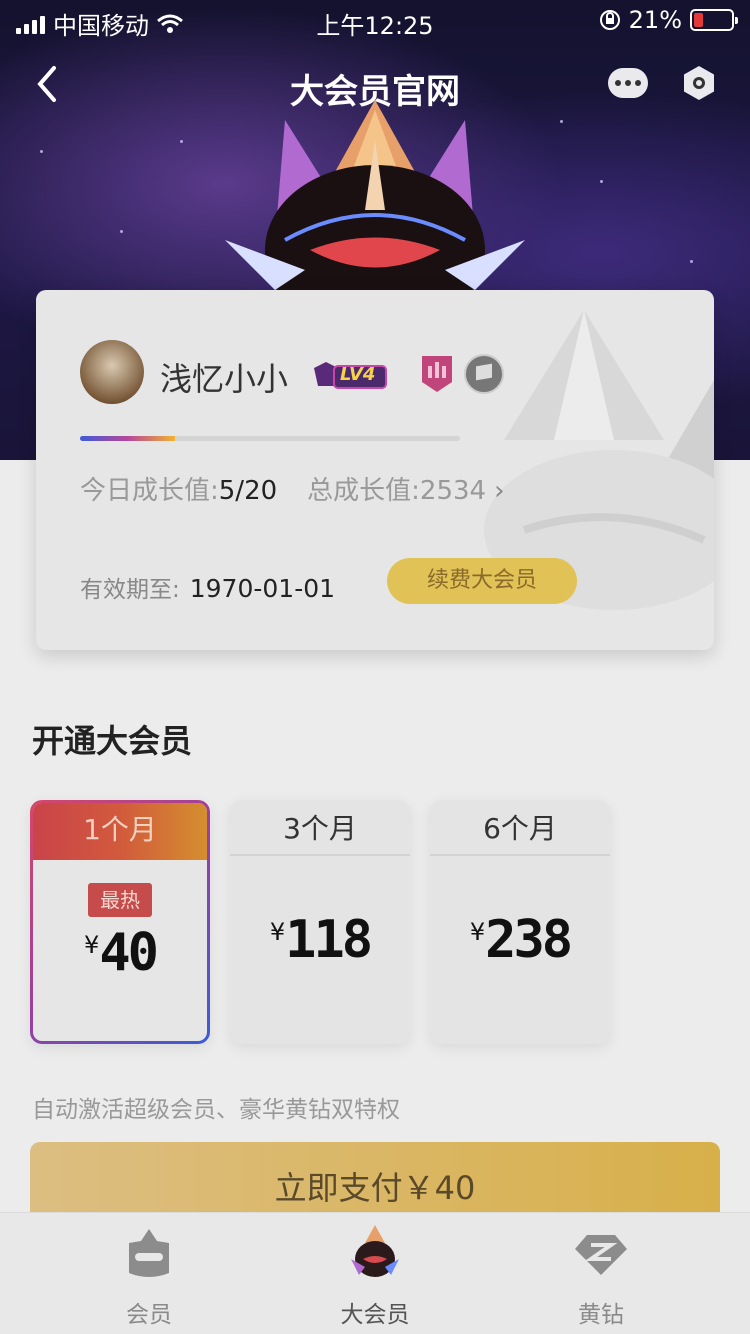  Describe the element at coordinates (499, 491) in the screenshot. I see `chevron-right-icon: ›` at that location.